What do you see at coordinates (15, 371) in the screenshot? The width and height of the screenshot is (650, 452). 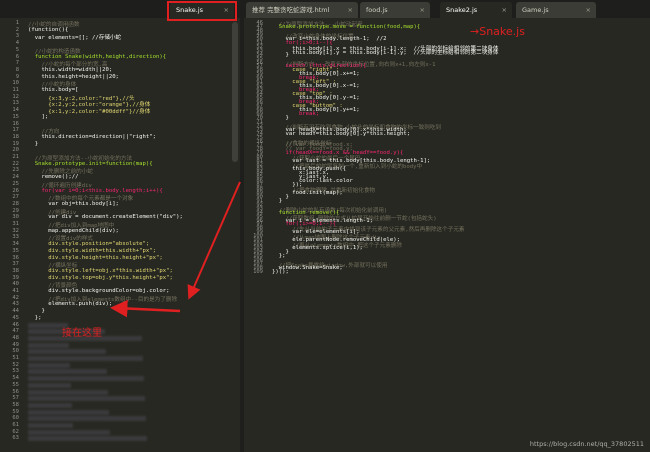 I see `line-number: 53` at bounding box center [15, 371].